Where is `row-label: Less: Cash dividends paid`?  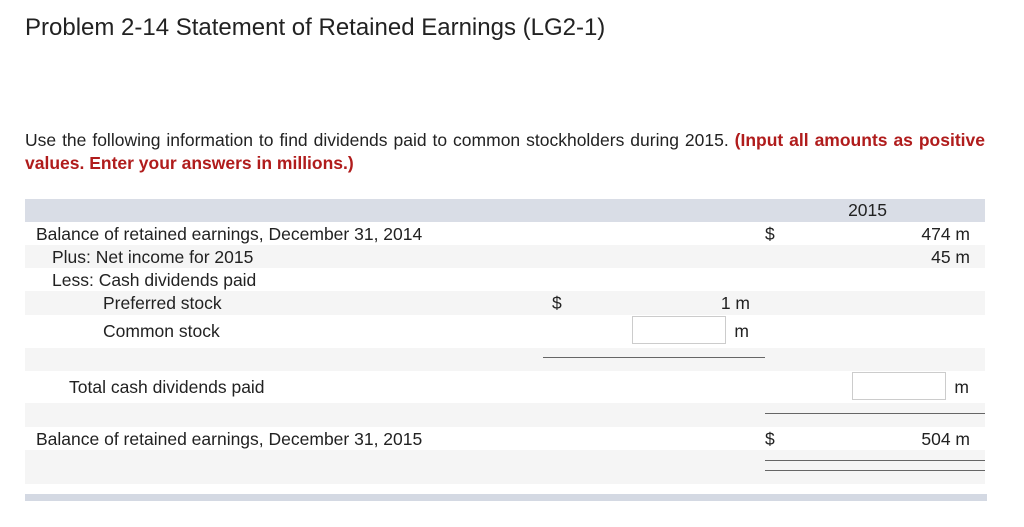
row-label: Less: Cash dividends paid is located at coordinates (154, 280).